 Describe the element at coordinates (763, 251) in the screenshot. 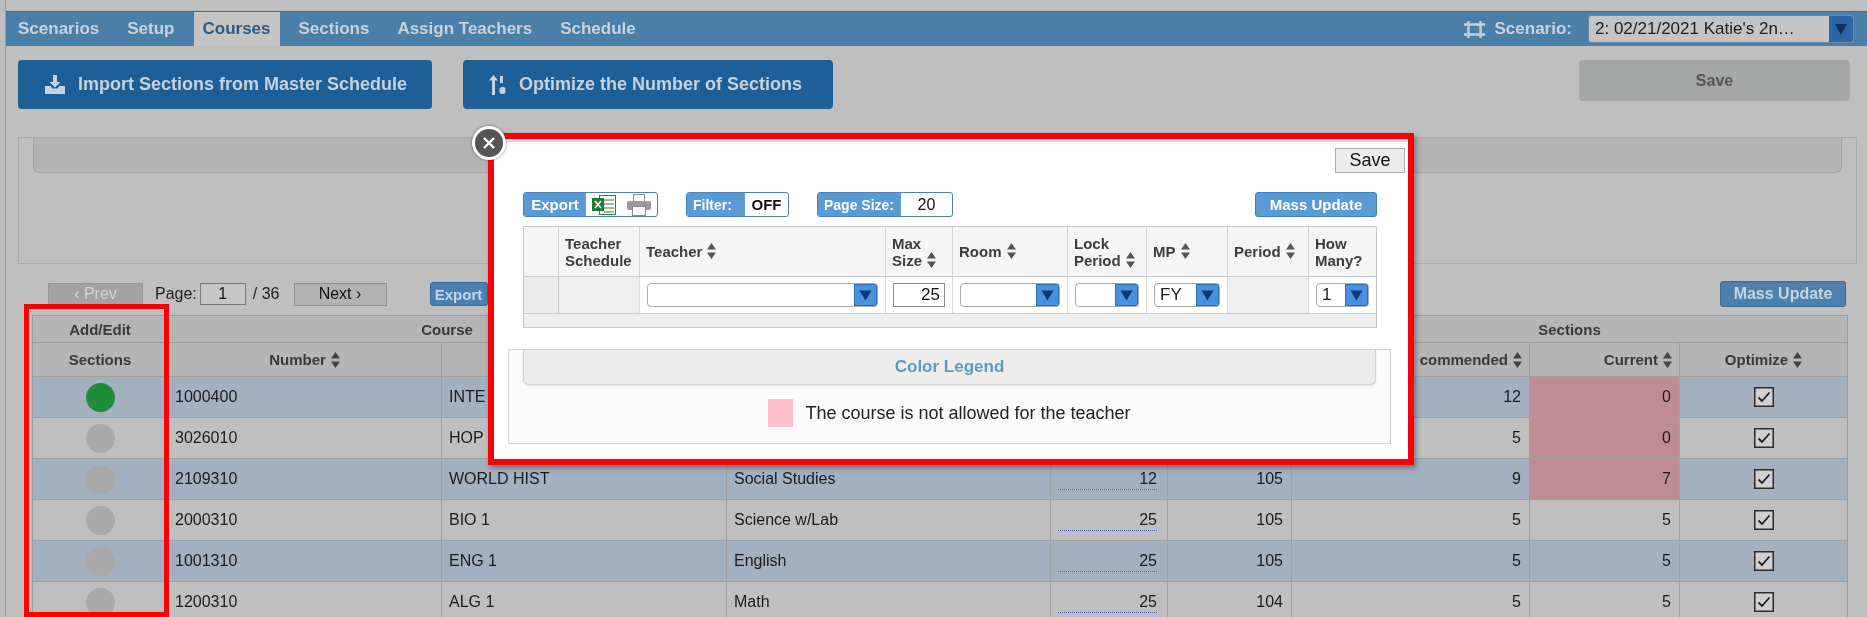

I see `column-header: Teacher` at that location.